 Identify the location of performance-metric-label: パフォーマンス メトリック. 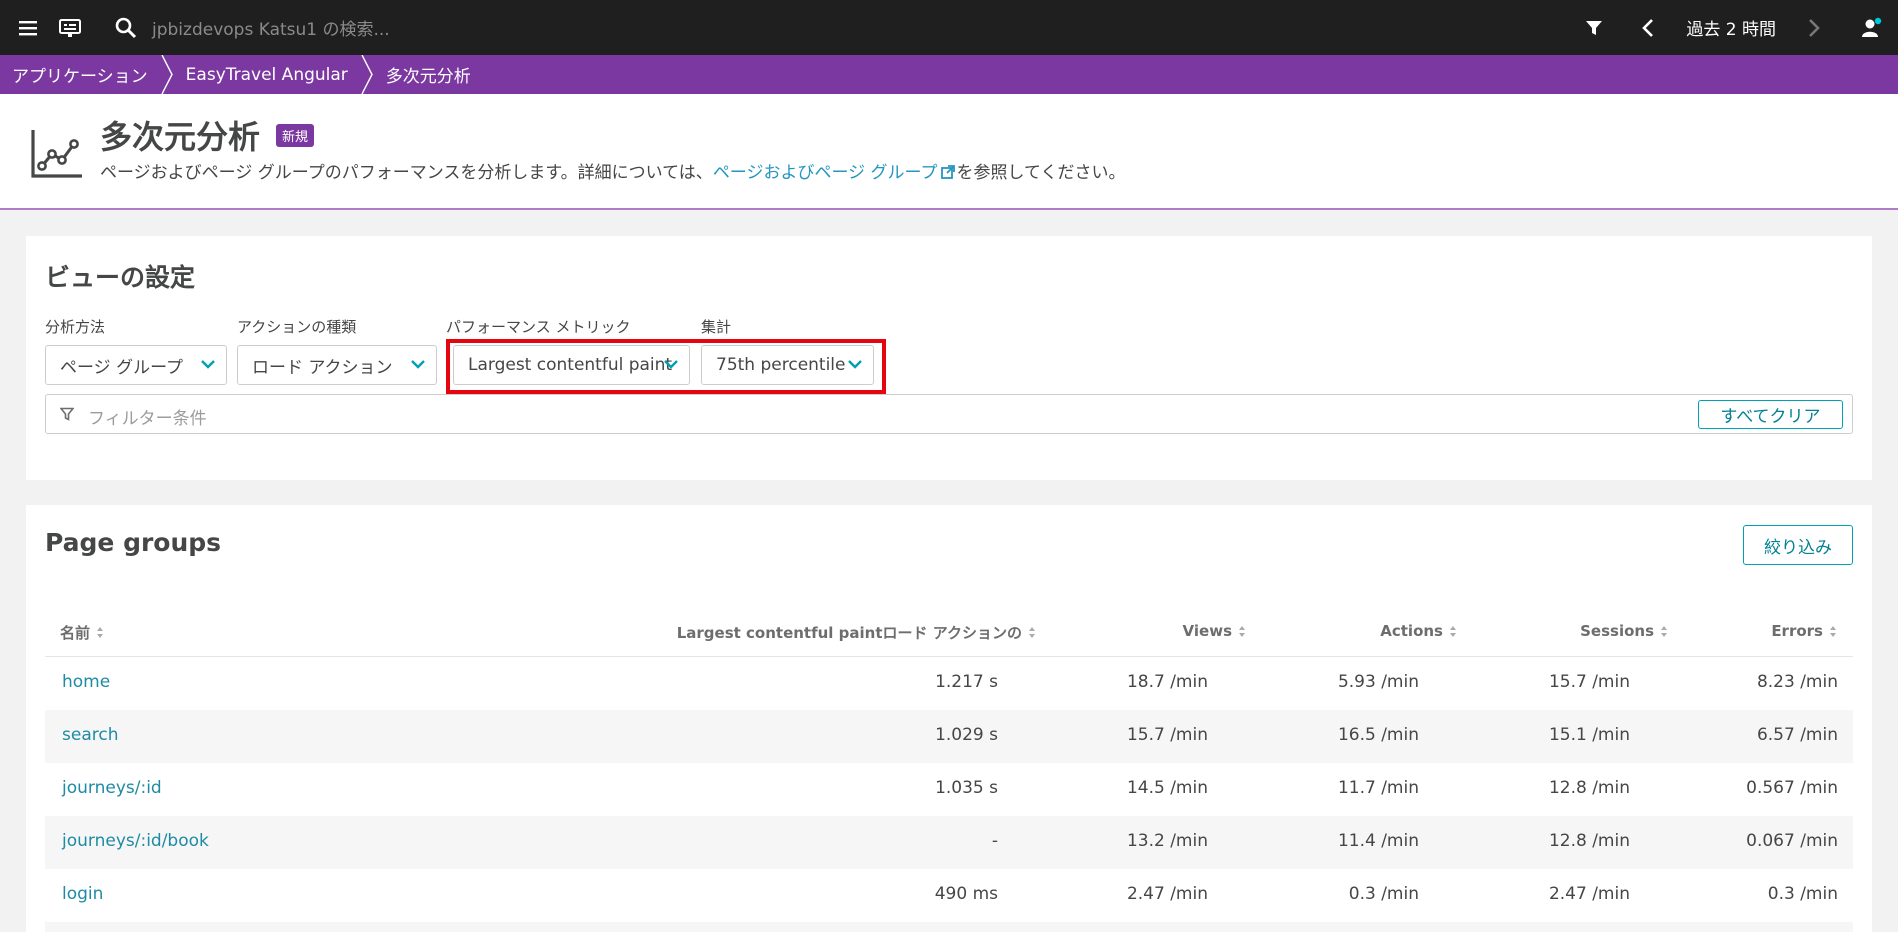
(538, 327).